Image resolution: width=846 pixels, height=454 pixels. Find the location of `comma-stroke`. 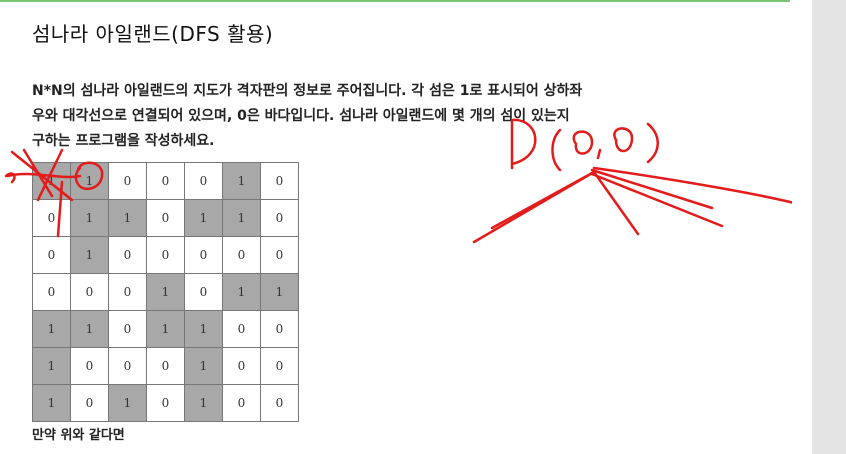

comma-stroke is located at coordinates (599, 154).